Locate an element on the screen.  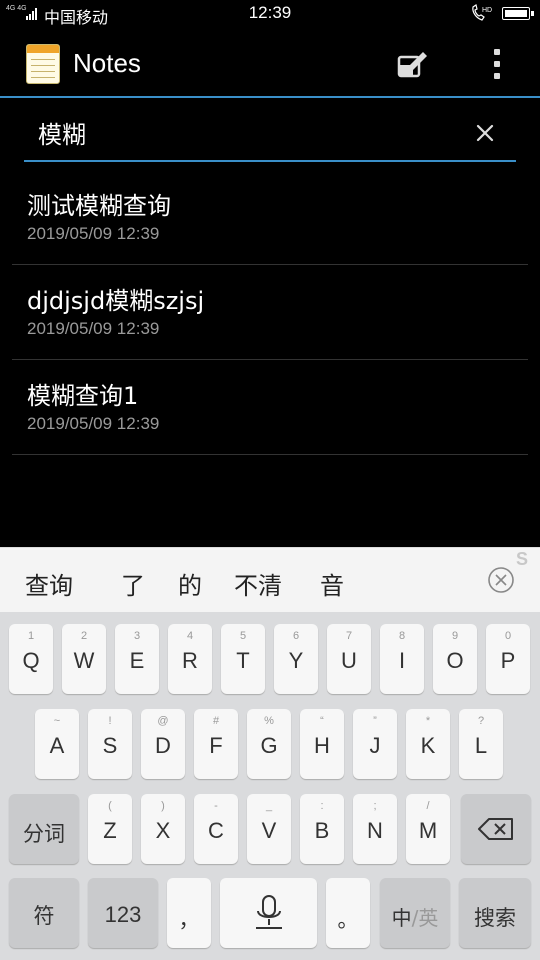
key-f: # F is located at coordinates (216, 744).